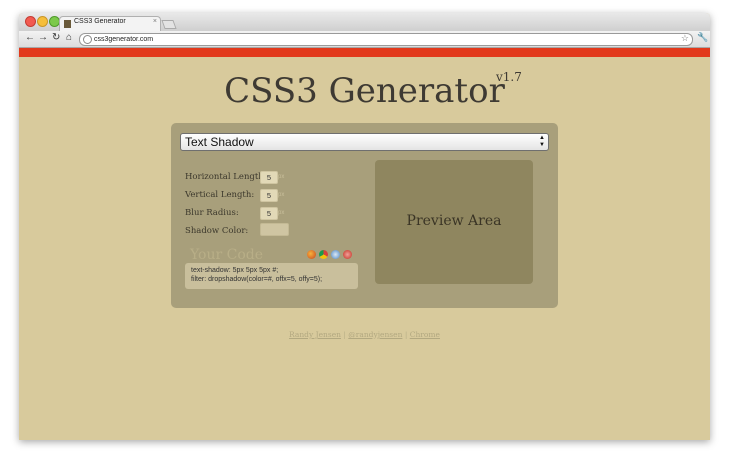 The width and height of the screenshot is (730, 467). I want to click on opera-icon, so click(347, 254).